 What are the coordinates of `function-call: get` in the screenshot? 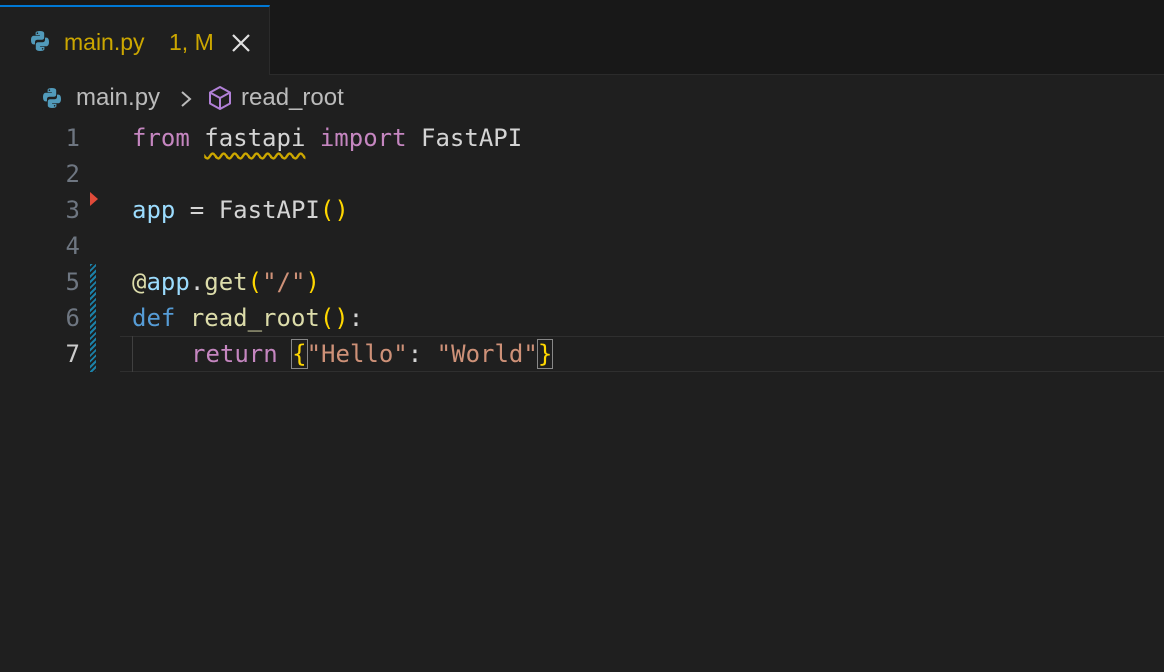 It's located at (226, 282).